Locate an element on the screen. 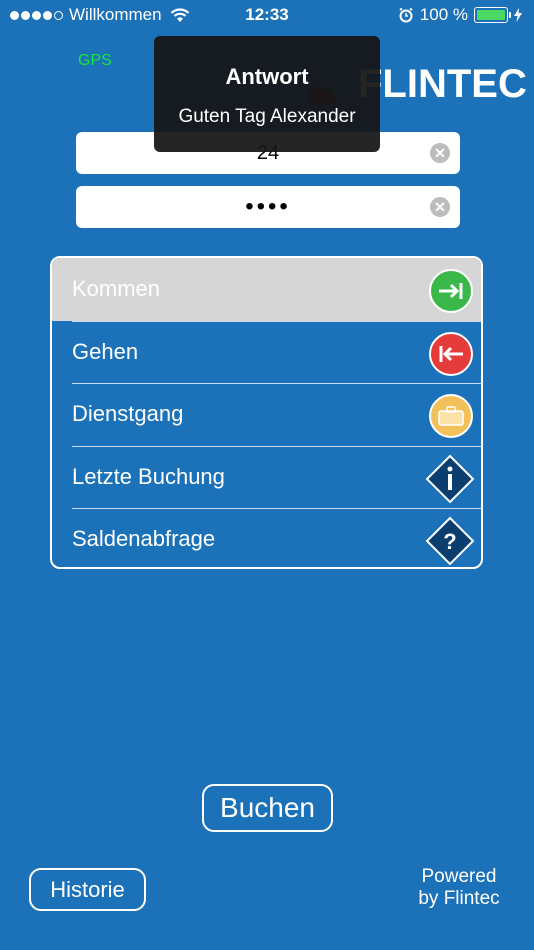  menu-item-label: Gehen is located at coordinates (105, 351).